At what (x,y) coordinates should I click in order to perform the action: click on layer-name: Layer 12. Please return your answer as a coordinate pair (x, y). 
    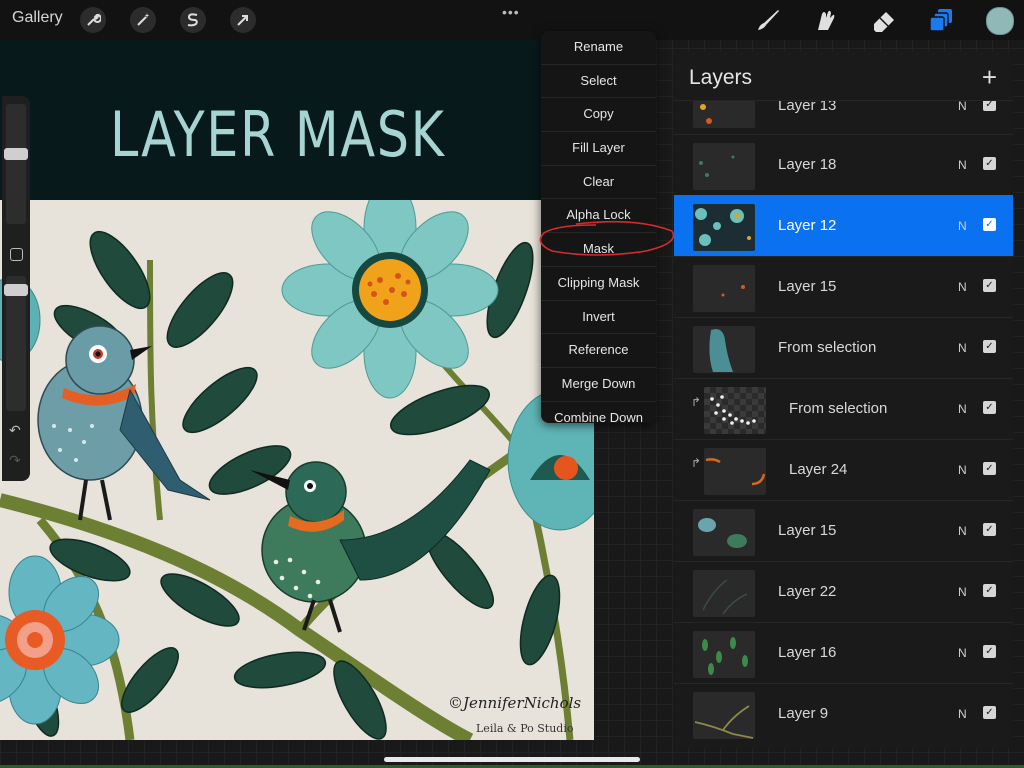
    Looking at the image, I should click on (807, 225).